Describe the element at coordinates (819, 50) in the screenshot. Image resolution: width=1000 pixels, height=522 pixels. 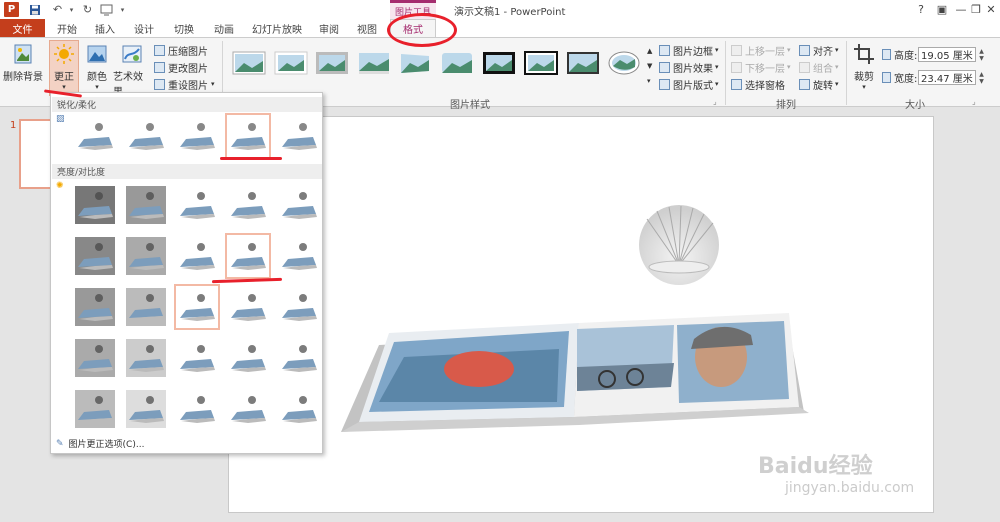
I see `align-button: 对齐 ▾` at that location.